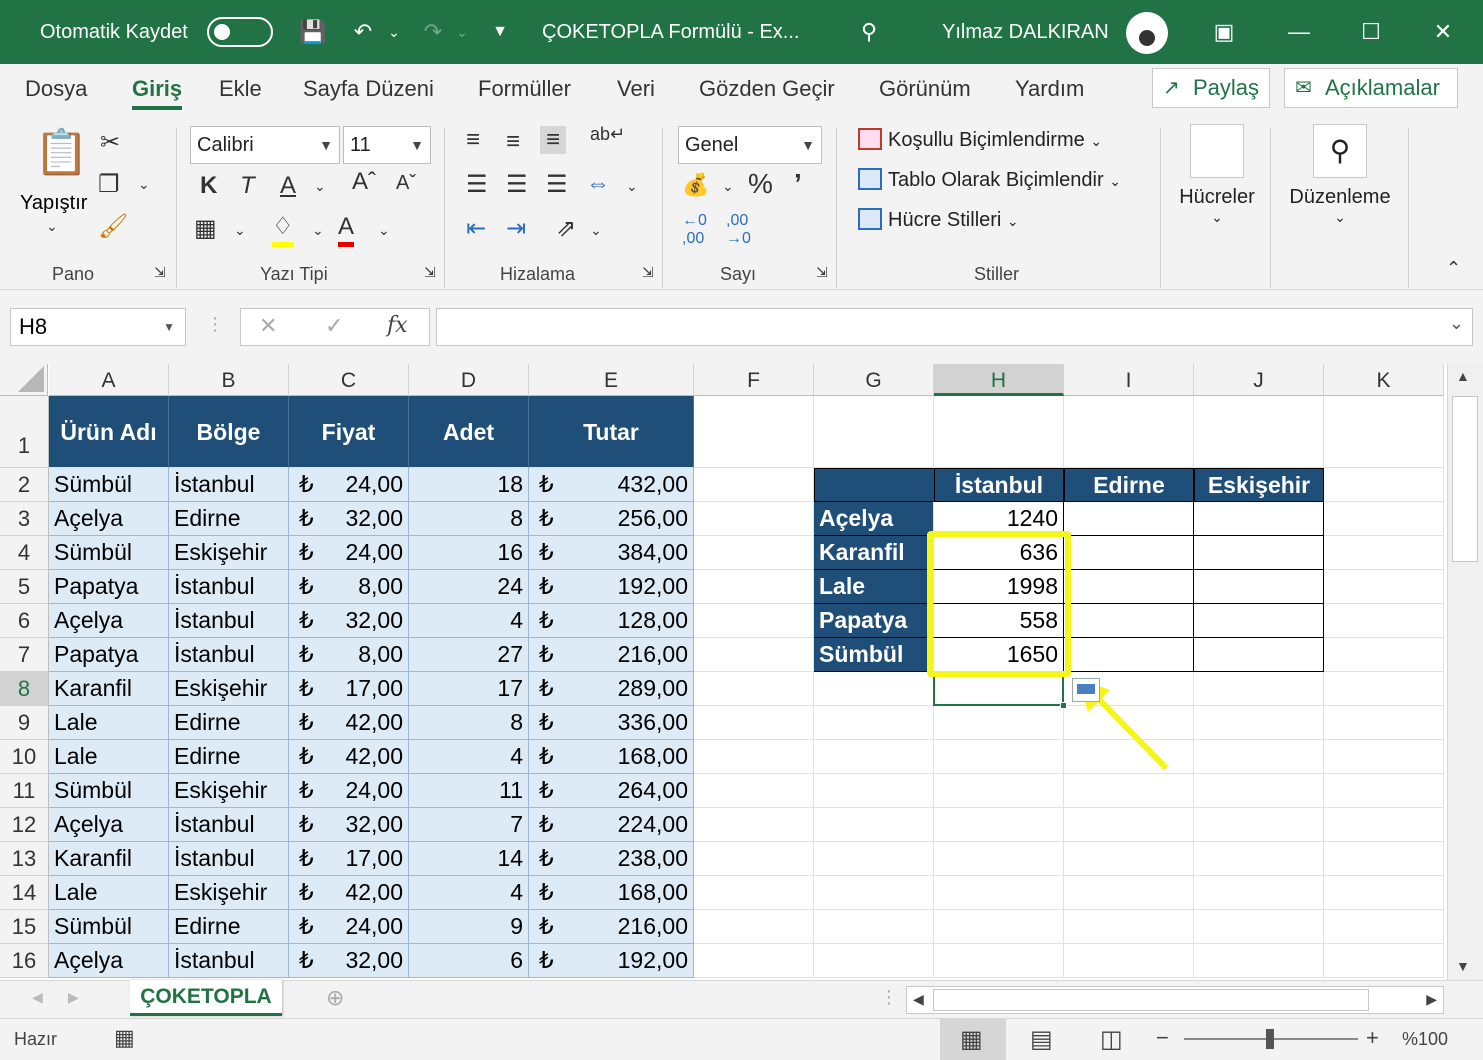 The image size is (1483, 1060). Describe the element at coordinates (1086, 690) in the screenshot. I see `quick-analysis-icon` at that location.